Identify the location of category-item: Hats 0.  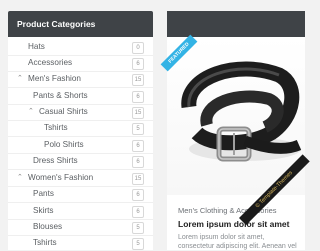
(80, 47).